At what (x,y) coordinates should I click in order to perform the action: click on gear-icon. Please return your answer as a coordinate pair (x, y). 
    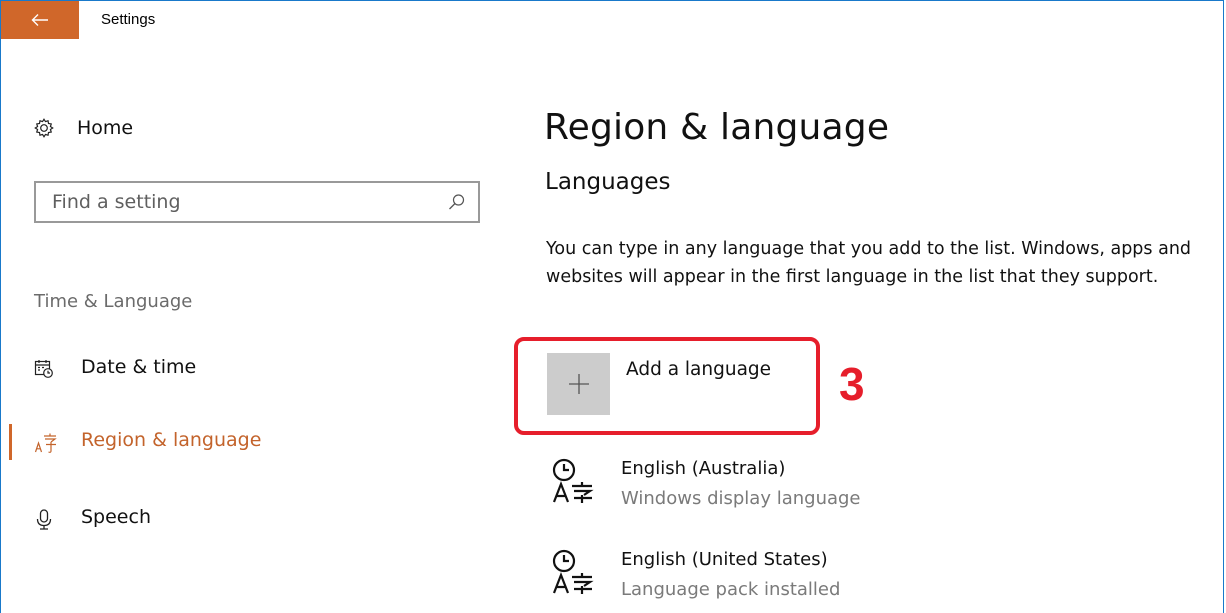
    Looking at the image, I should click on (44, 128).